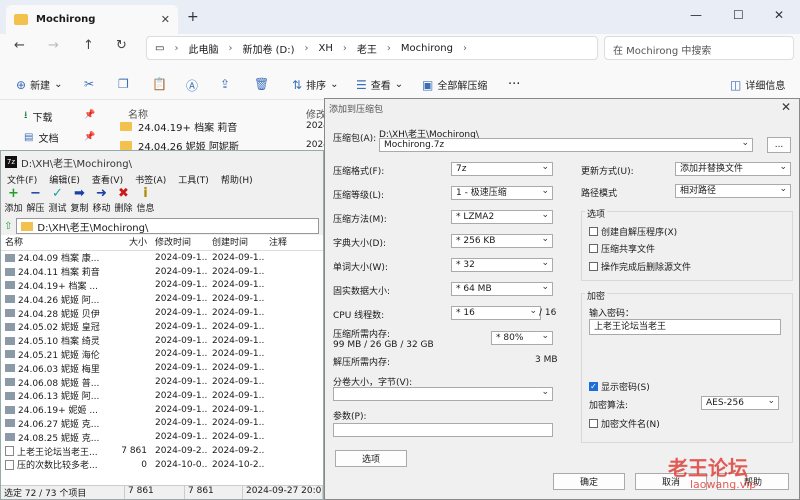 The width and height of the screenshot is (800, 500). I want to click on create-sfx-checkbox: 创建自解压程序(X), so click(633, 231).